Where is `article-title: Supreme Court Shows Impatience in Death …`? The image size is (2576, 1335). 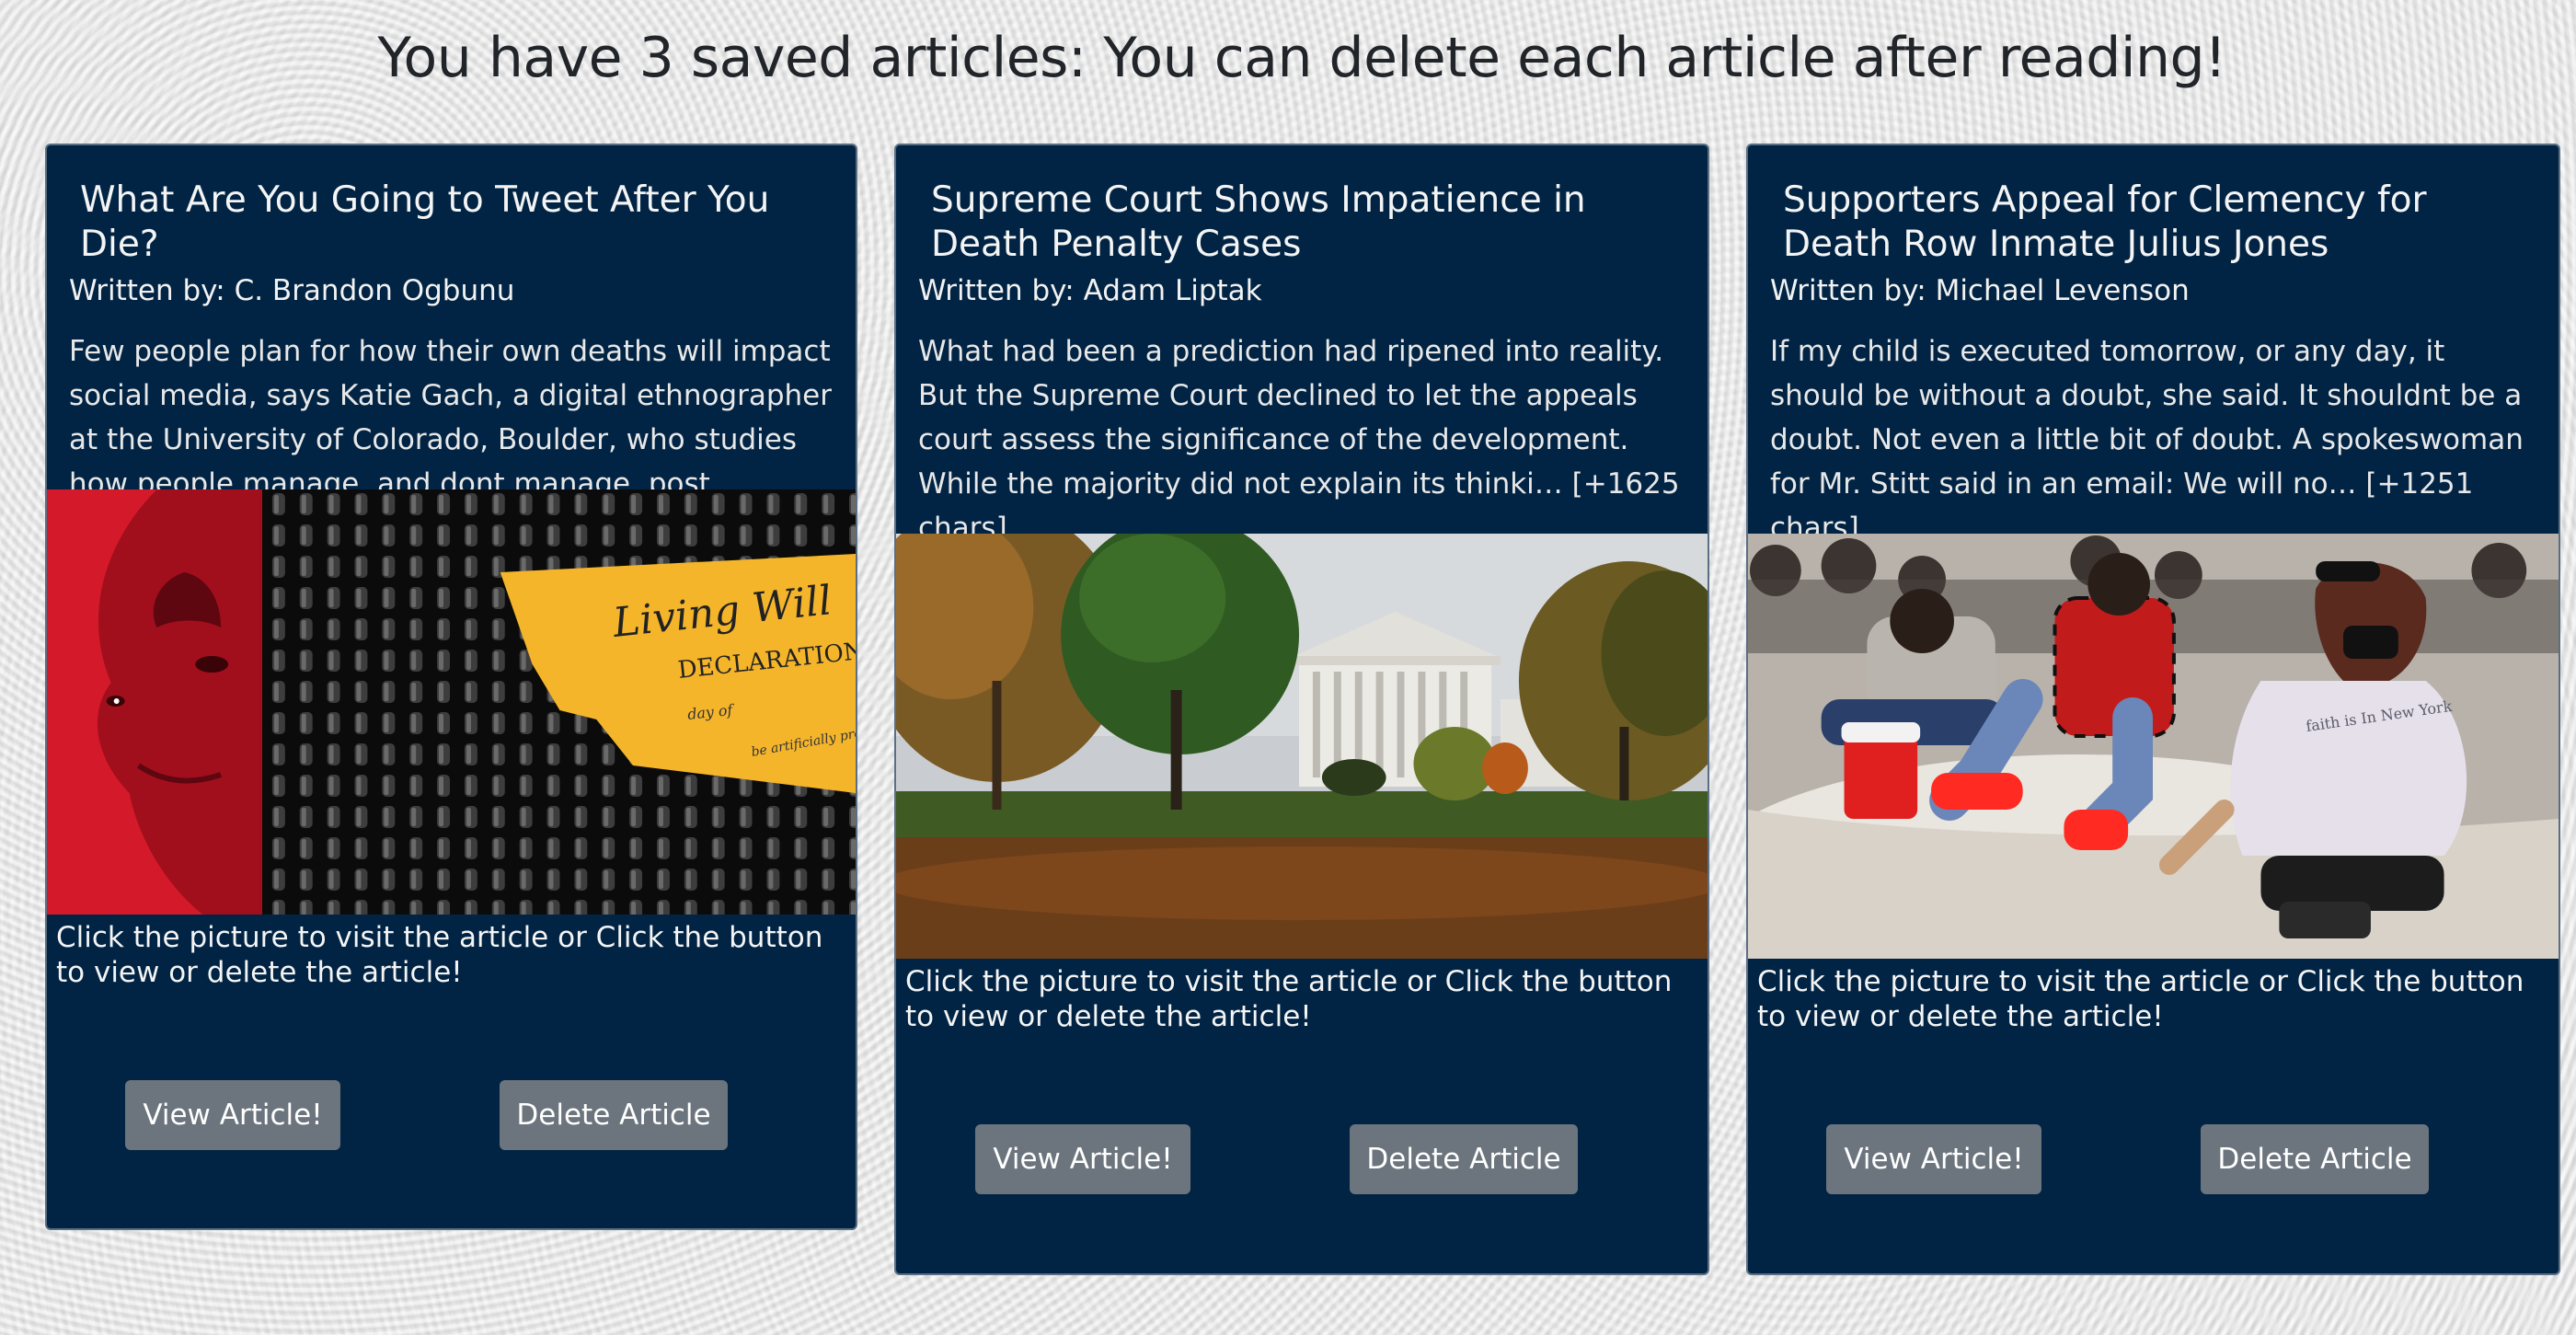
article-title: Supreme Court Shows Impatience in Death … is located at coordinates (1258, 222).